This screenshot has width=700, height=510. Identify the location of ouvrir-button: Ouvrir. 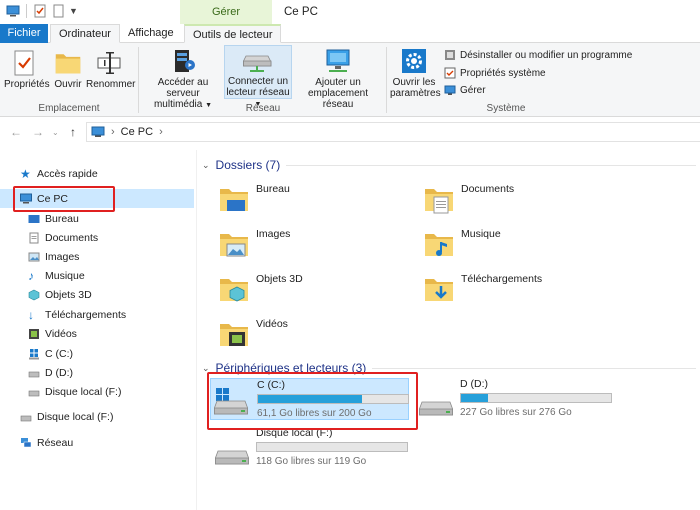
(68, 69).